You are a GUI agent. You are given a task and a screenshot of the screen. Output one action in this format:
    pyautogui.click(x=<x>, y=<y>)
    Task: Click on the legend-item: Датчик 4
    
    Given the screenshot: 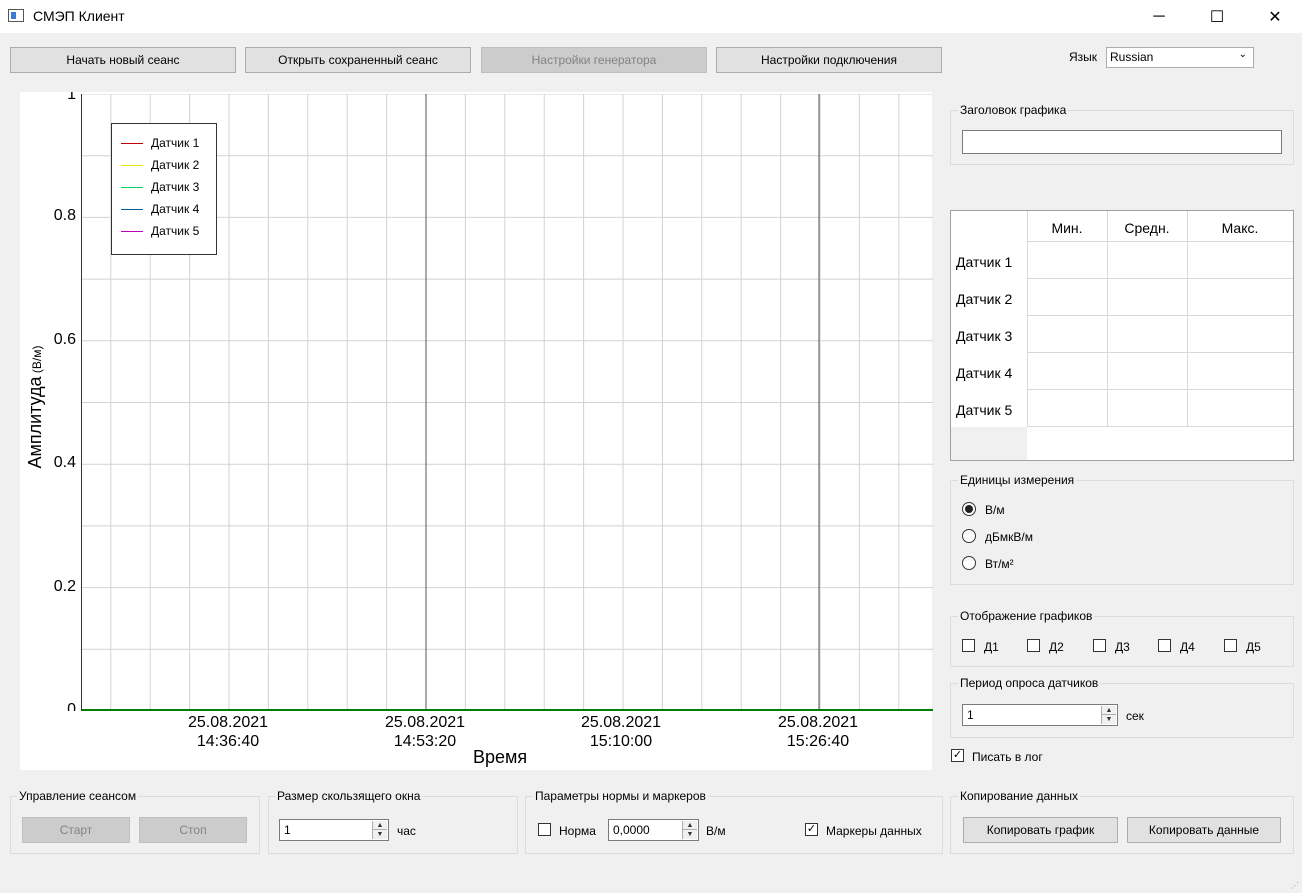 What is the action you would take?
    pyautogui.click(x=160, y=209)
    